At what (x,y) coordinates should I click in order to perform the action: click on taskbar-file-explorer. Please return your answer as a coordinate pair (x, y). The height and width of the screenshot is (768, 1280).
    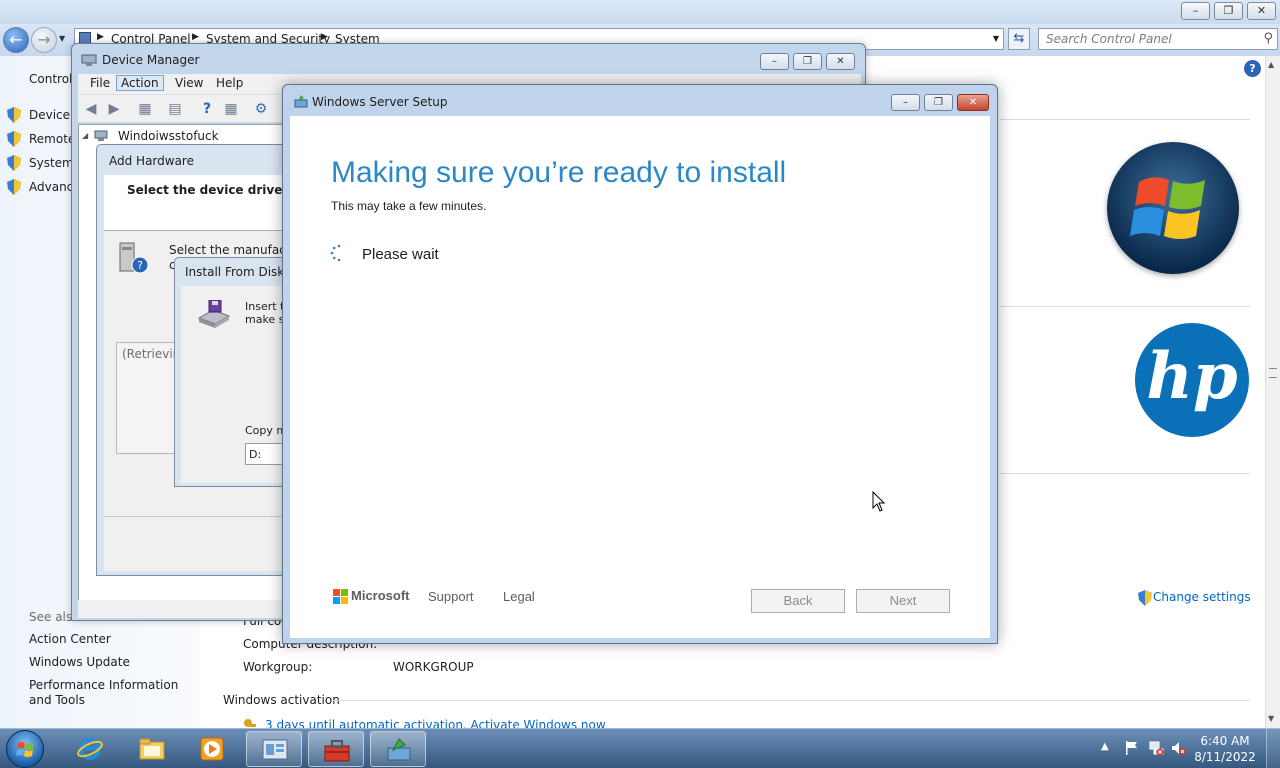
    Looking at the image, I should click on (152, 749).